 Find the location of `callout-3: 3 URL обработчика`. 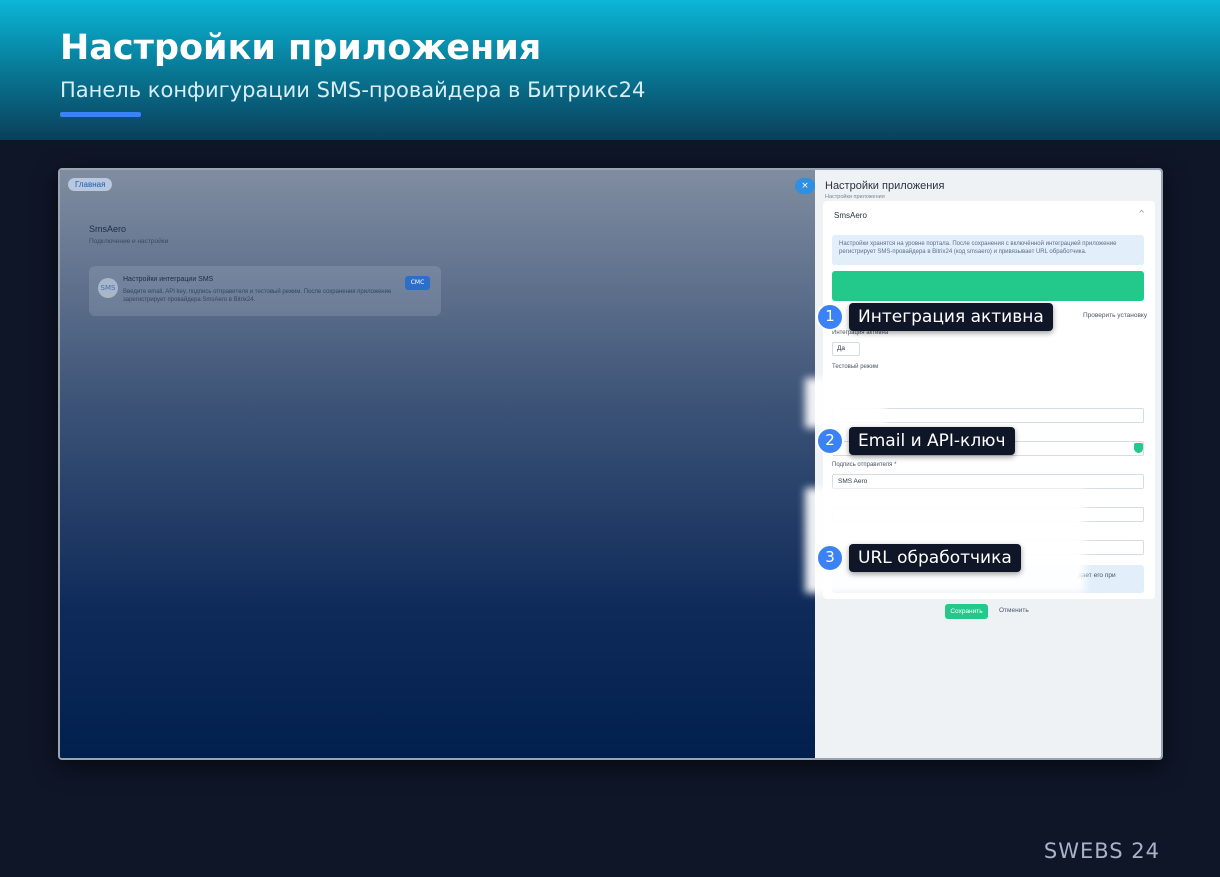

callout-3: 3 URL обработчика is located at coordinates (918, 558).